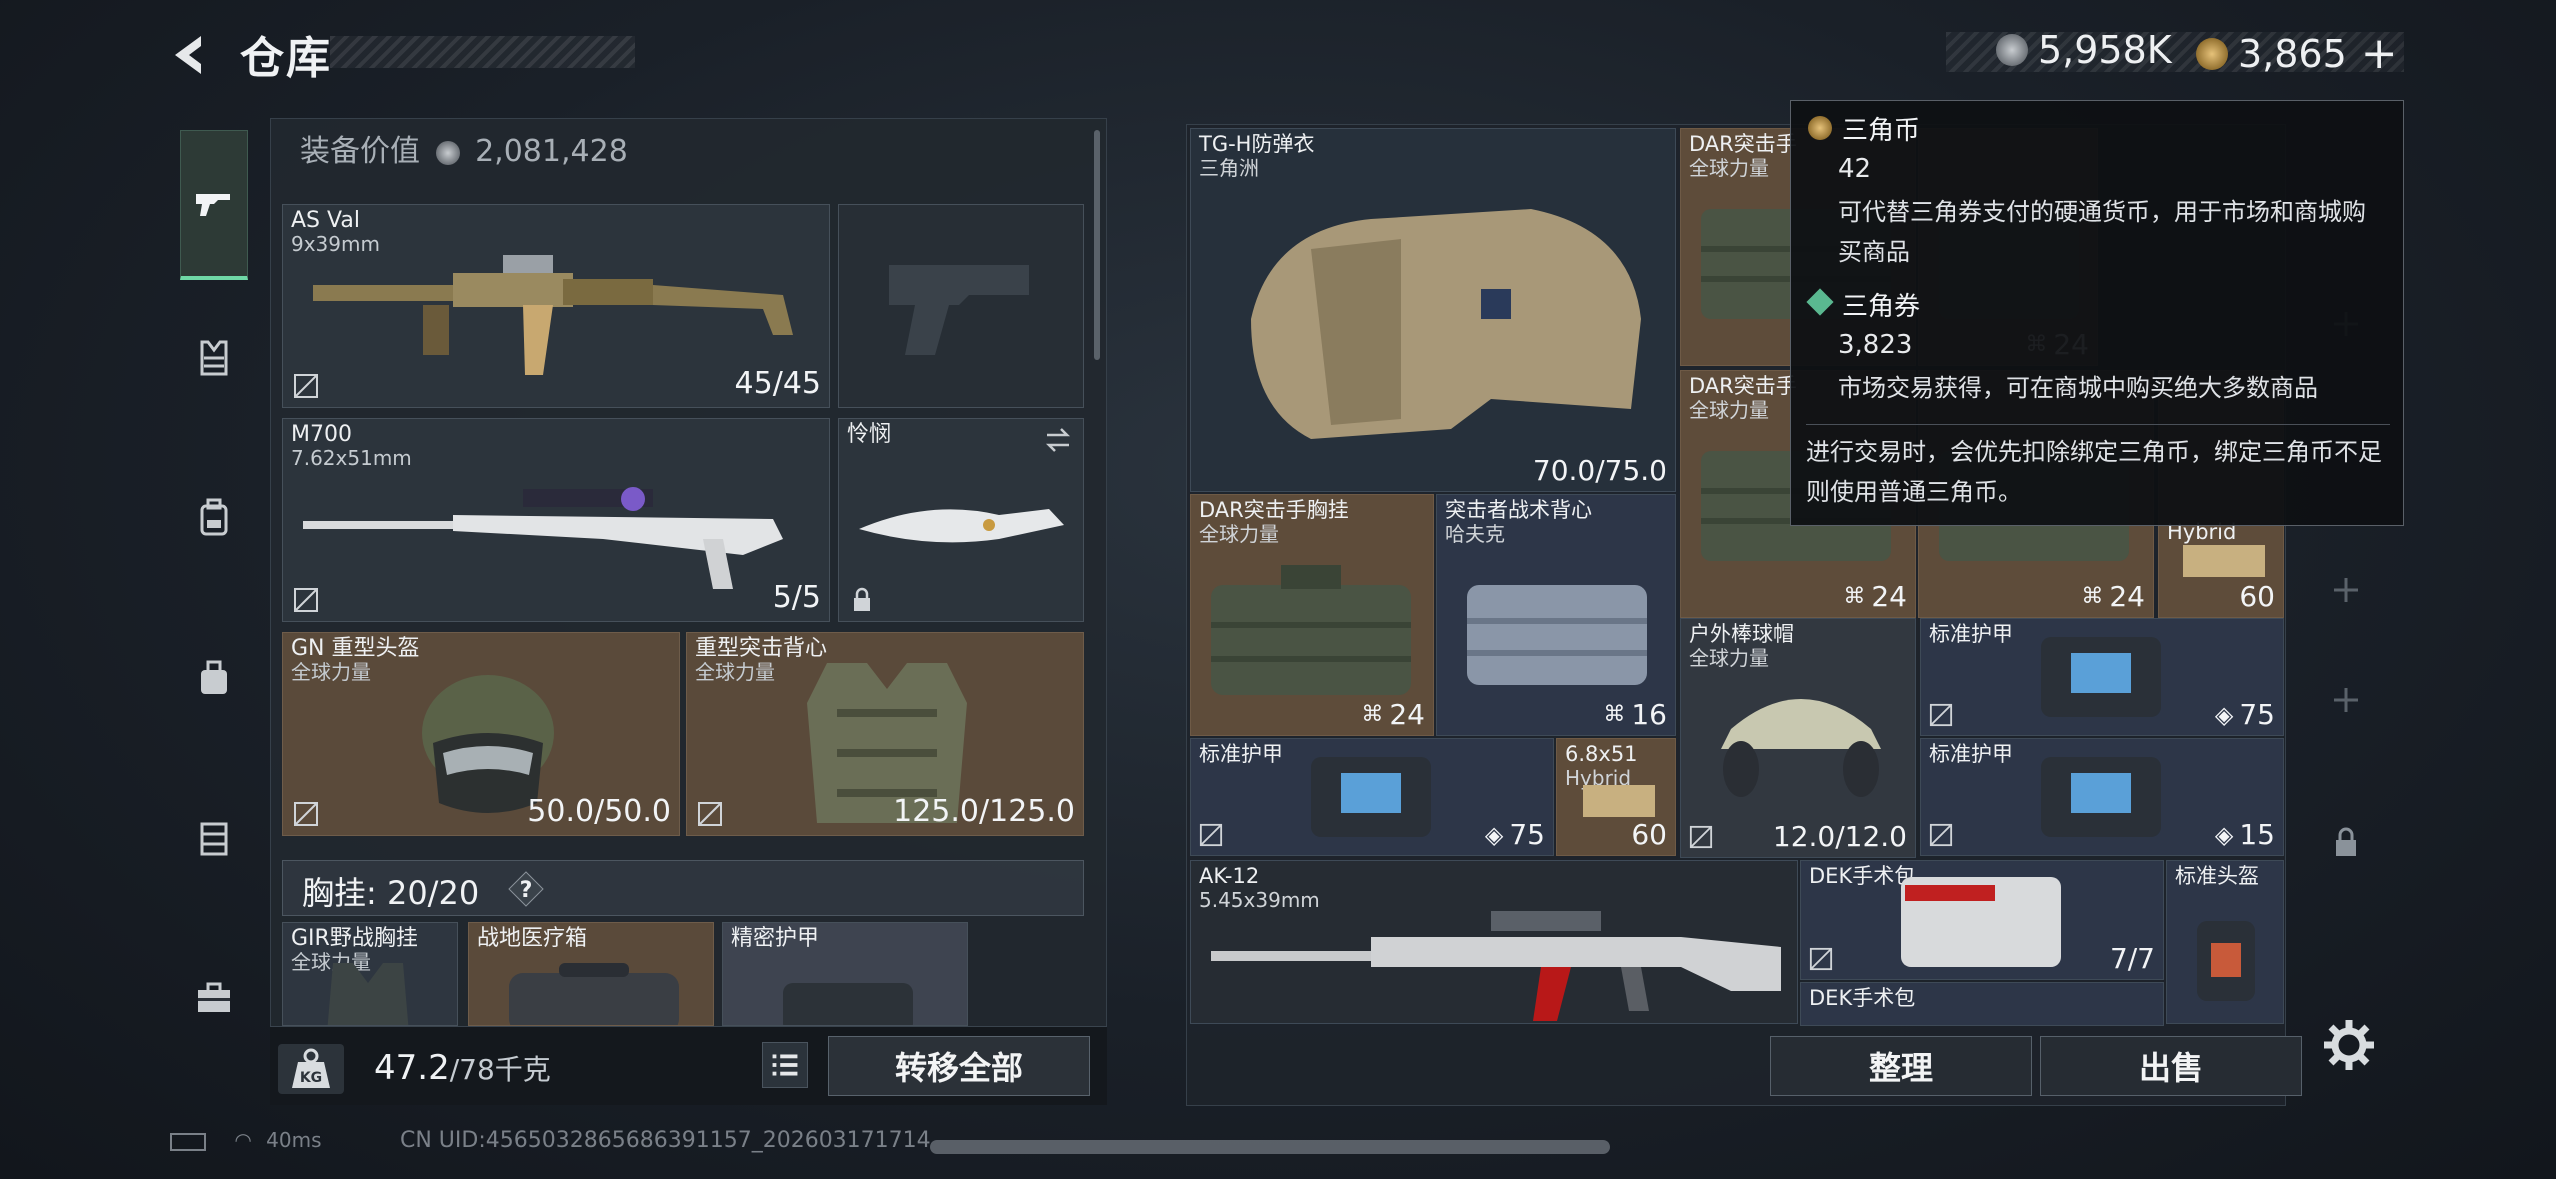 This screenshot has height=1179, width=2556. I want to click on item-name: DAR突击手胸挂, so click(1274, 510).